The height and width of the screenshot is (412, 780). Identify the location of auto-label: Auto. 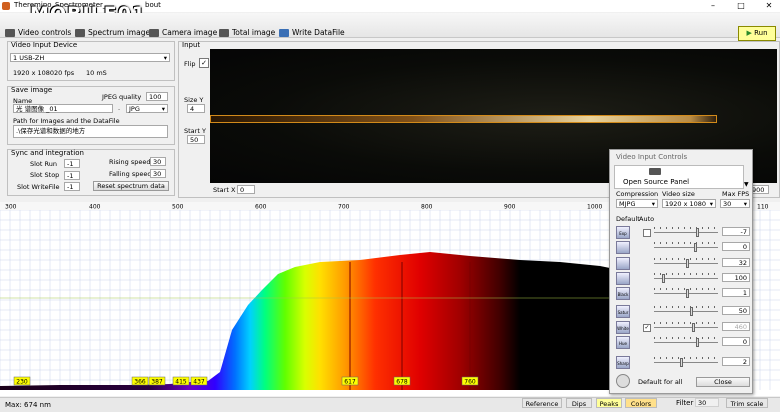
(647, 219).